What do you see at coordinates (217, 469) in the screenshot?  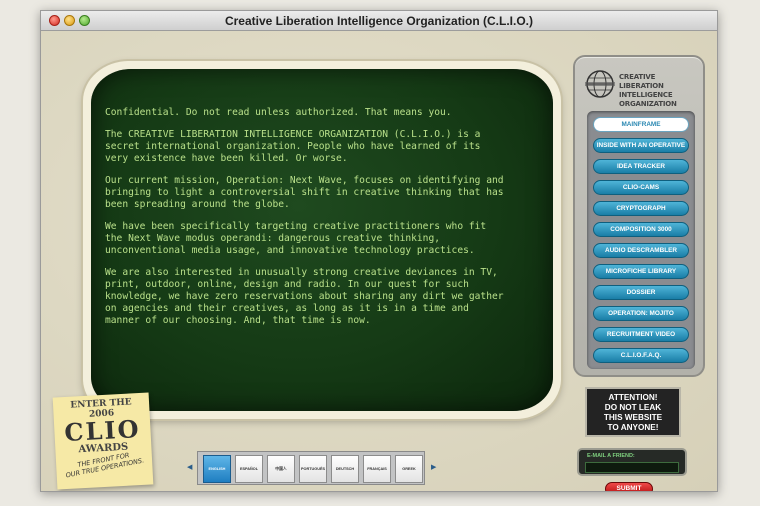 I see `lang-english: ENGLISH` at bounding box center [217, 469].